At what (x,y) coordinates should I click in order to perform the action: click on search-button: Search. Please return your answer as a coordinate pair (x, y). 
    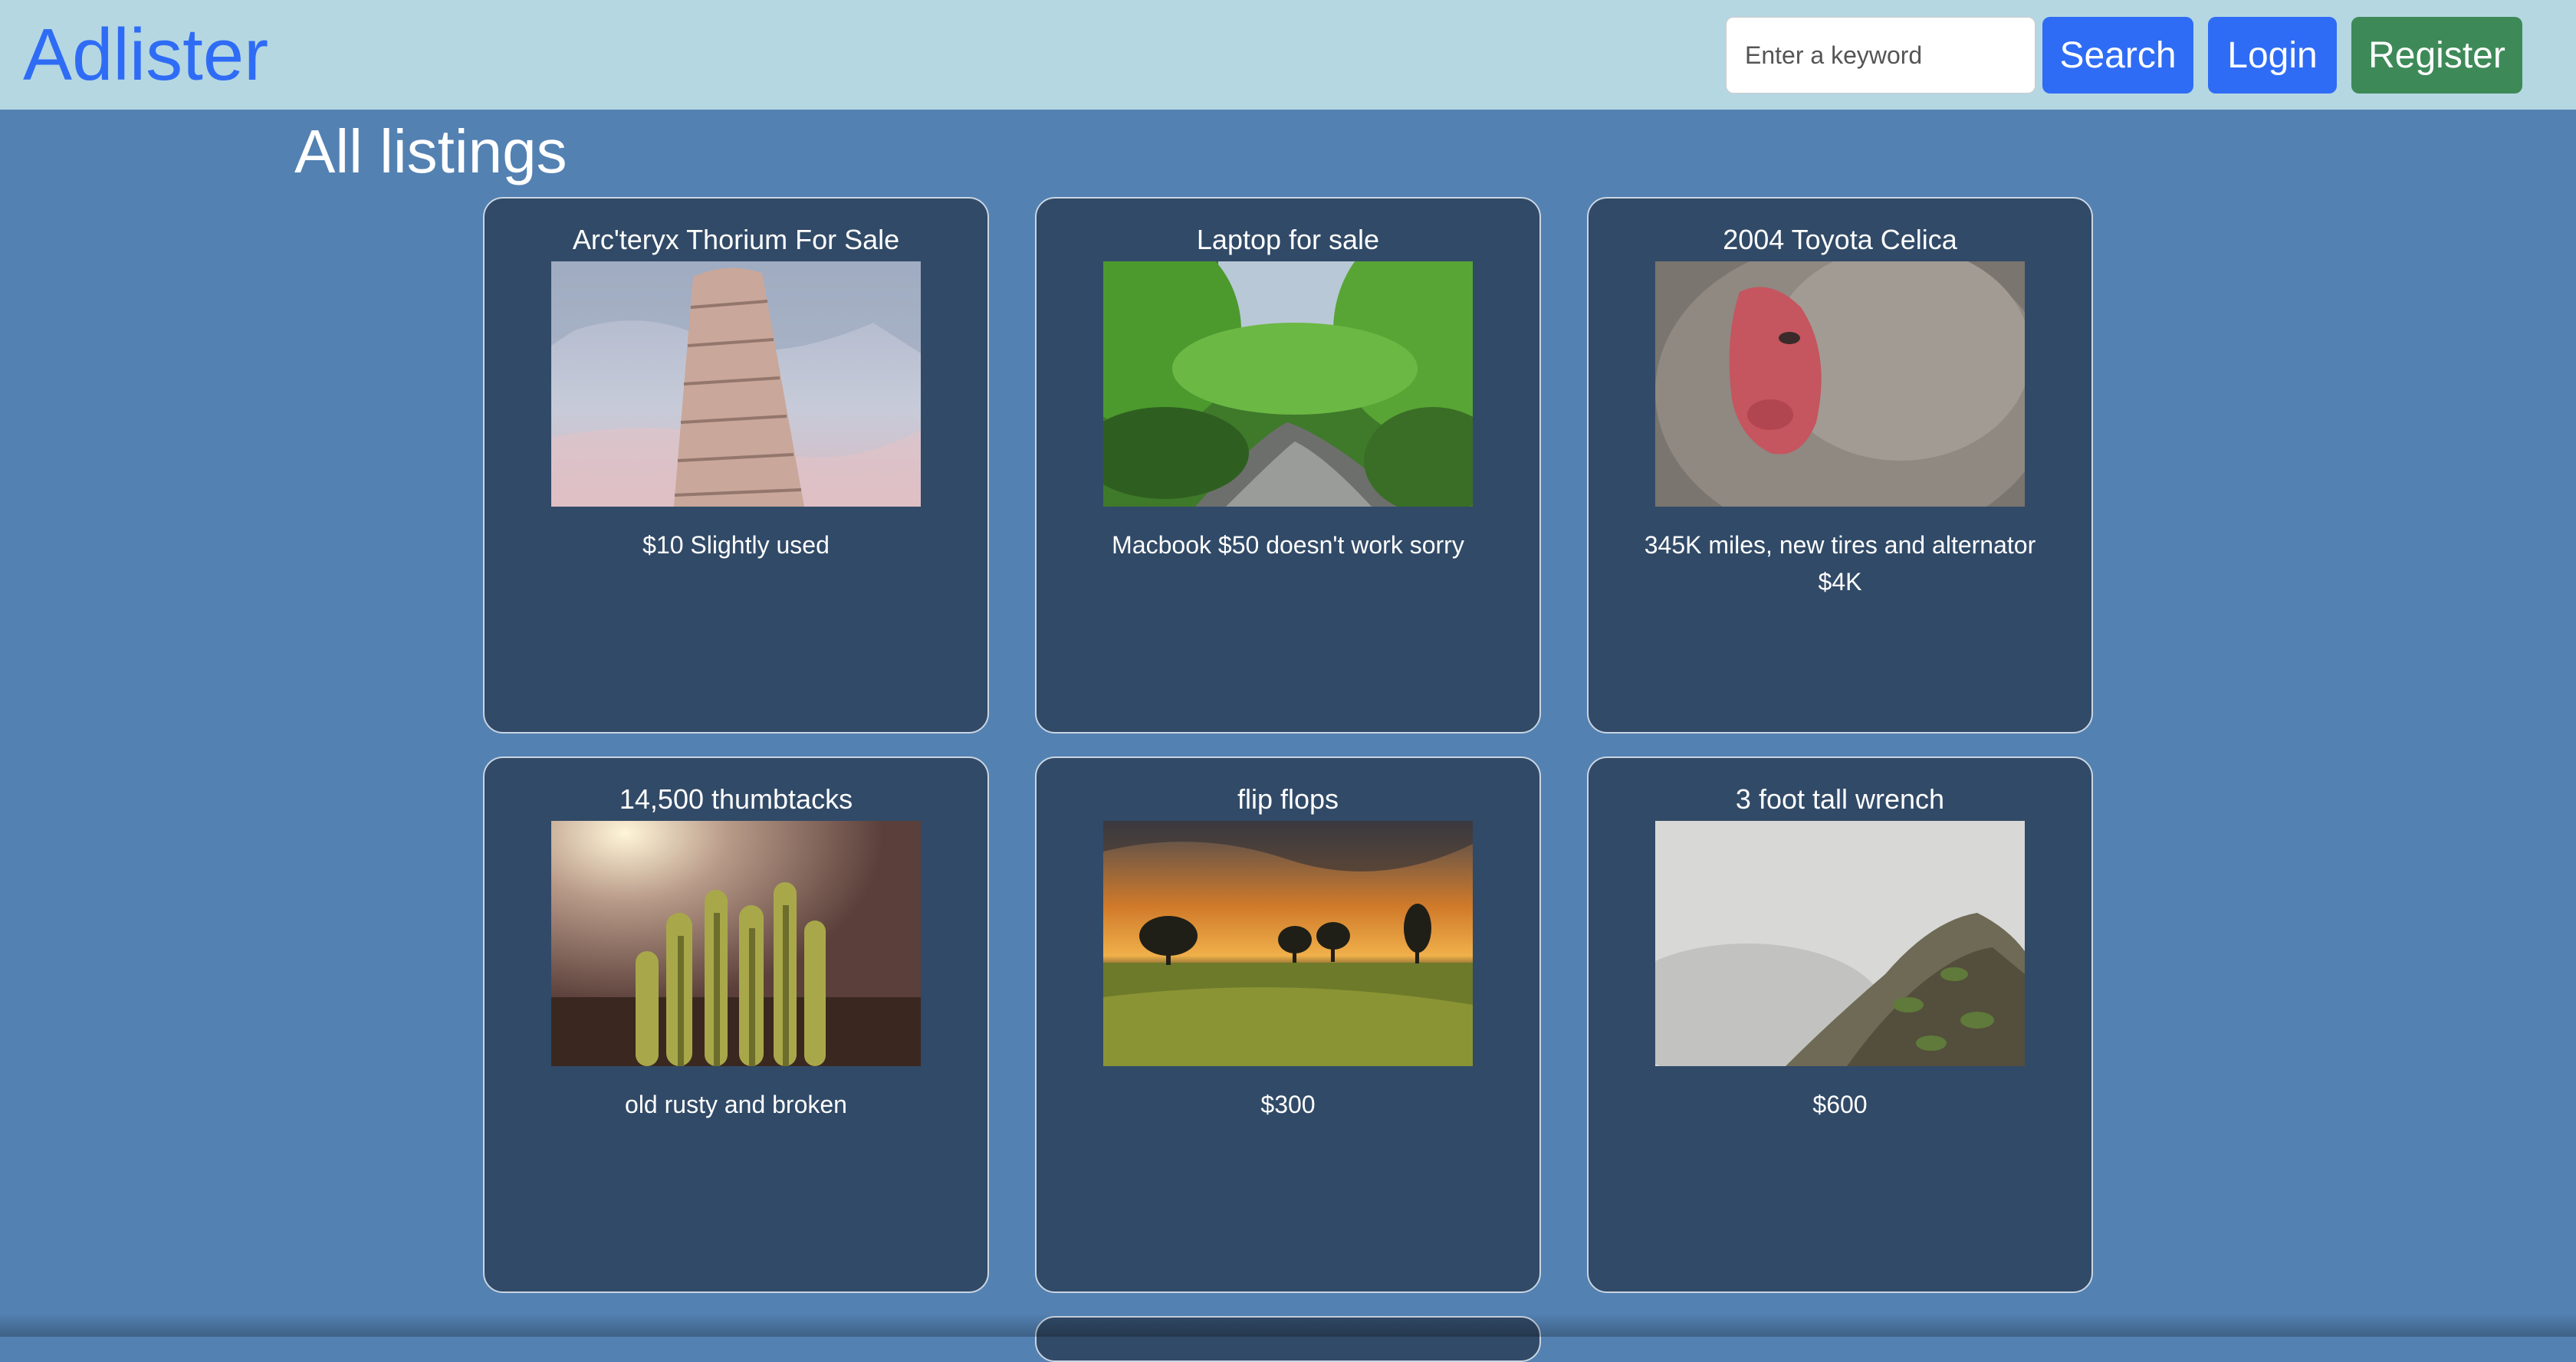
    Looking at the image, I should click on (2117, 55).